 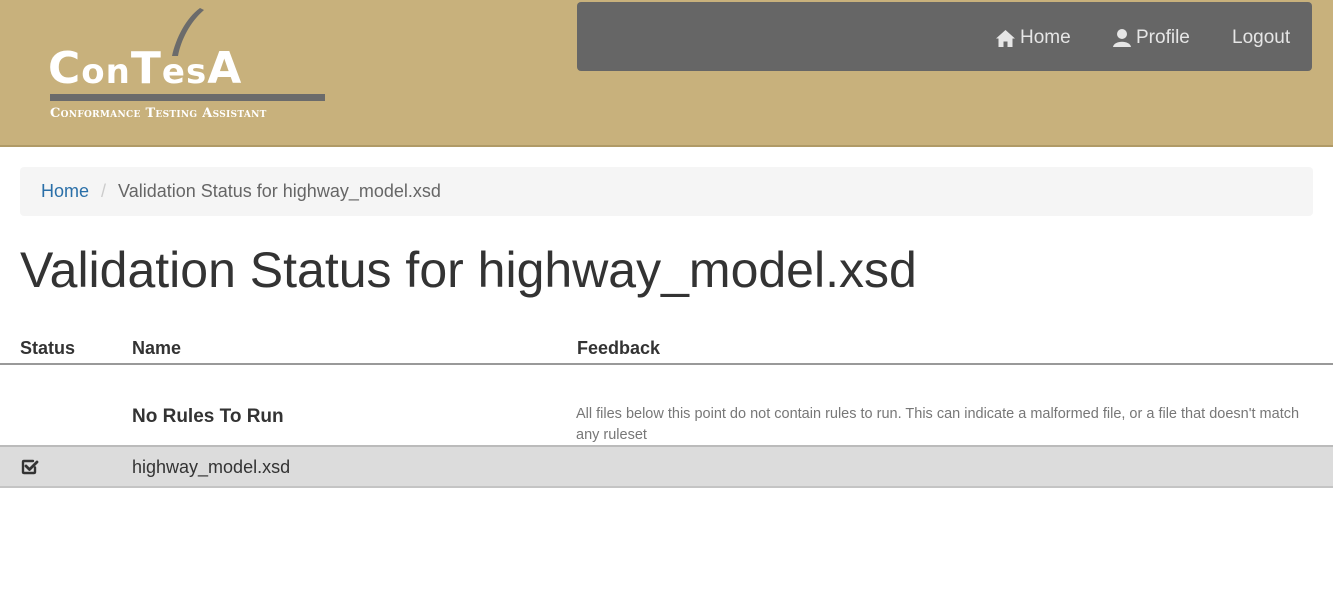 What do you see at coordinates (1045, 37) in the screenshot?
I see `nav-home-label: Home` at bounding box center [1045, 37].